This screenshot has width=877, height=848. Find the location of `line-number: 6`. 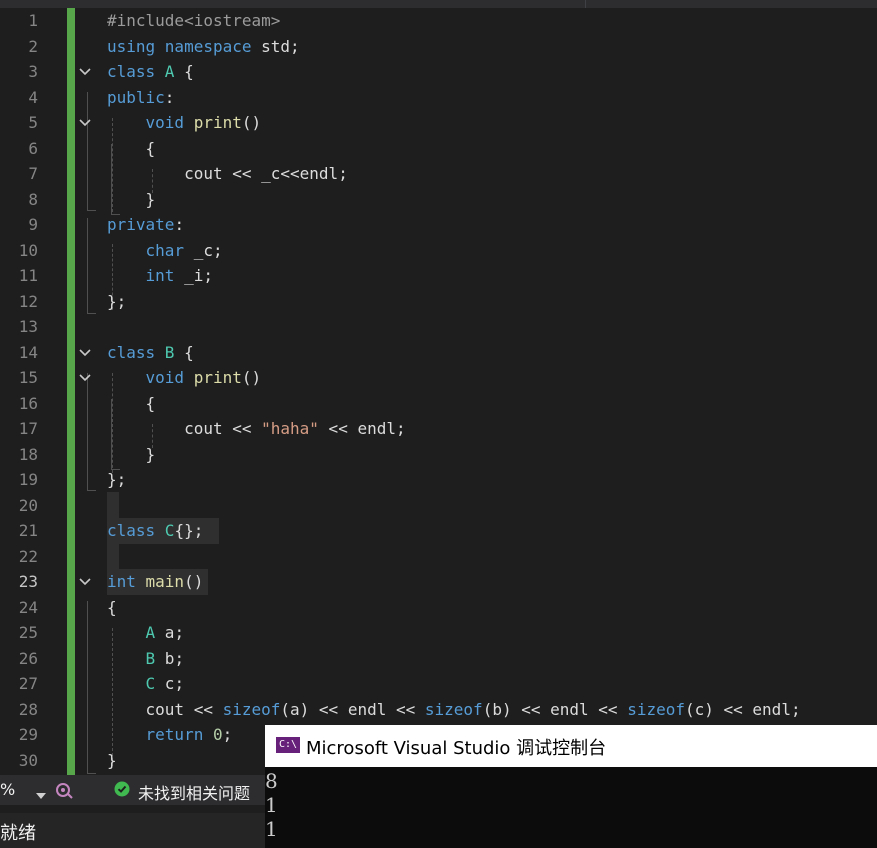

line-number: 6 is located at coordinates (33, 148).